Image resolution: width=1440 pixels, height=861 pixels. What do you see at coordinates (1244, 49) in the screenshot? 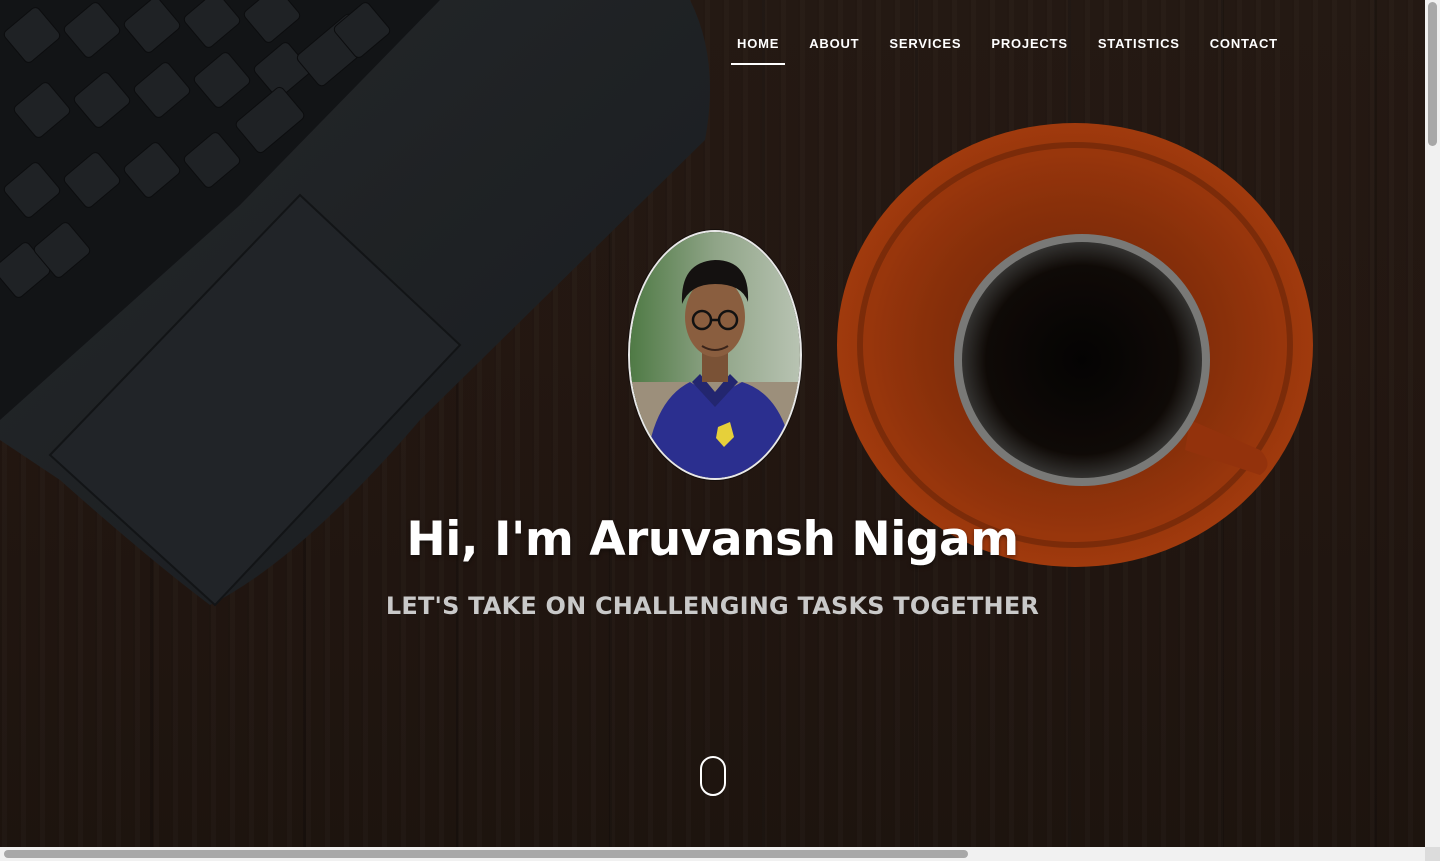
I see `nav-contact: CONTACT` at bounding box center [1244, 49].